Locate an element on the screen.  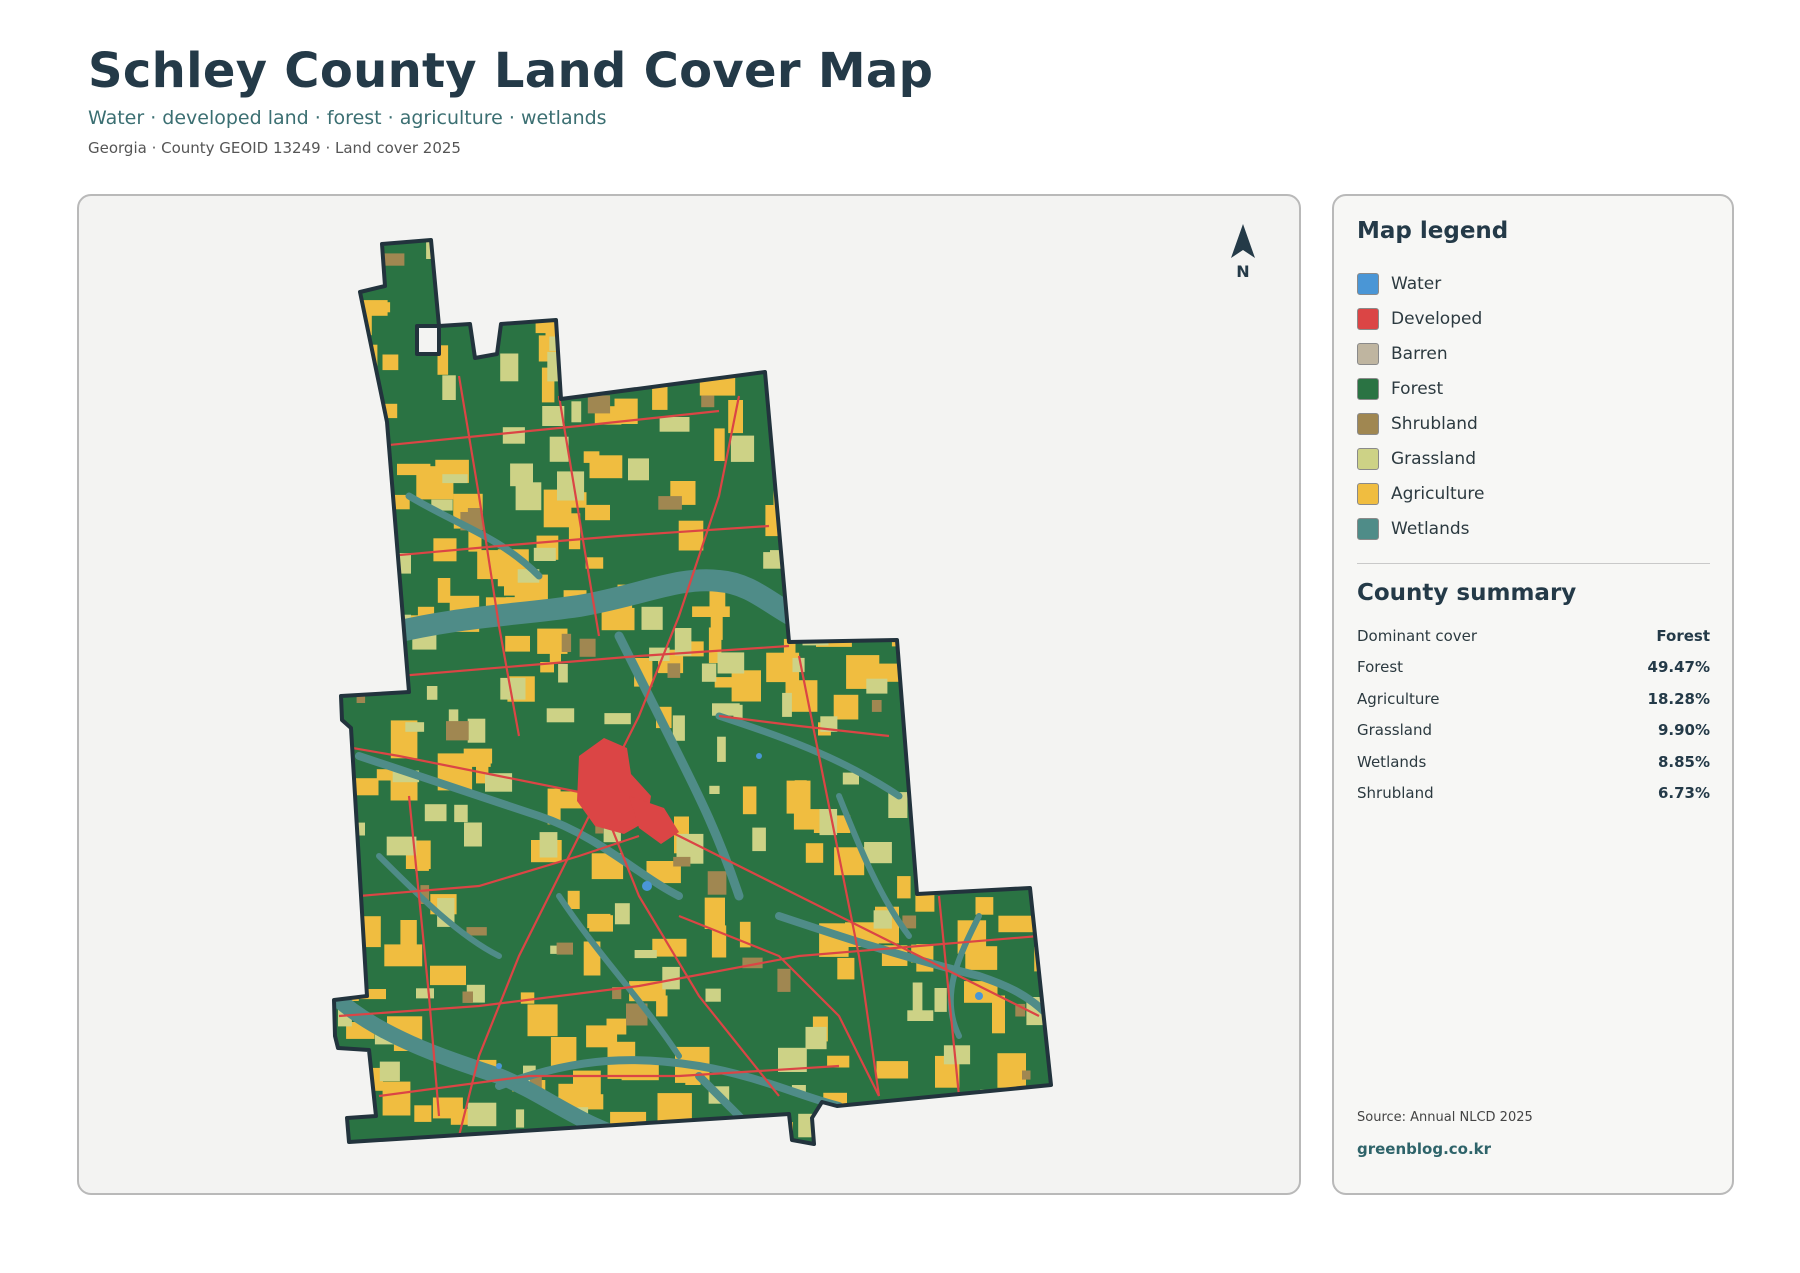
summary-row: Dominant cover Forest is located at coordinates (1533, 636).